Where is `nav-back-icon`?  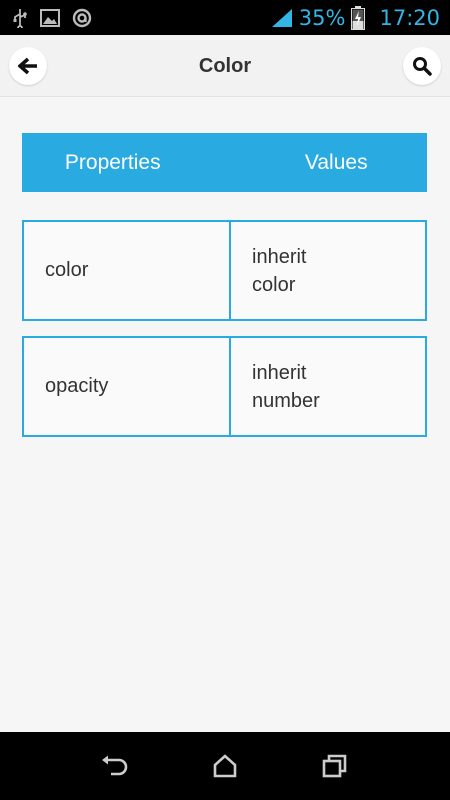 nav-back-icon is located at coordinates (115, 765).